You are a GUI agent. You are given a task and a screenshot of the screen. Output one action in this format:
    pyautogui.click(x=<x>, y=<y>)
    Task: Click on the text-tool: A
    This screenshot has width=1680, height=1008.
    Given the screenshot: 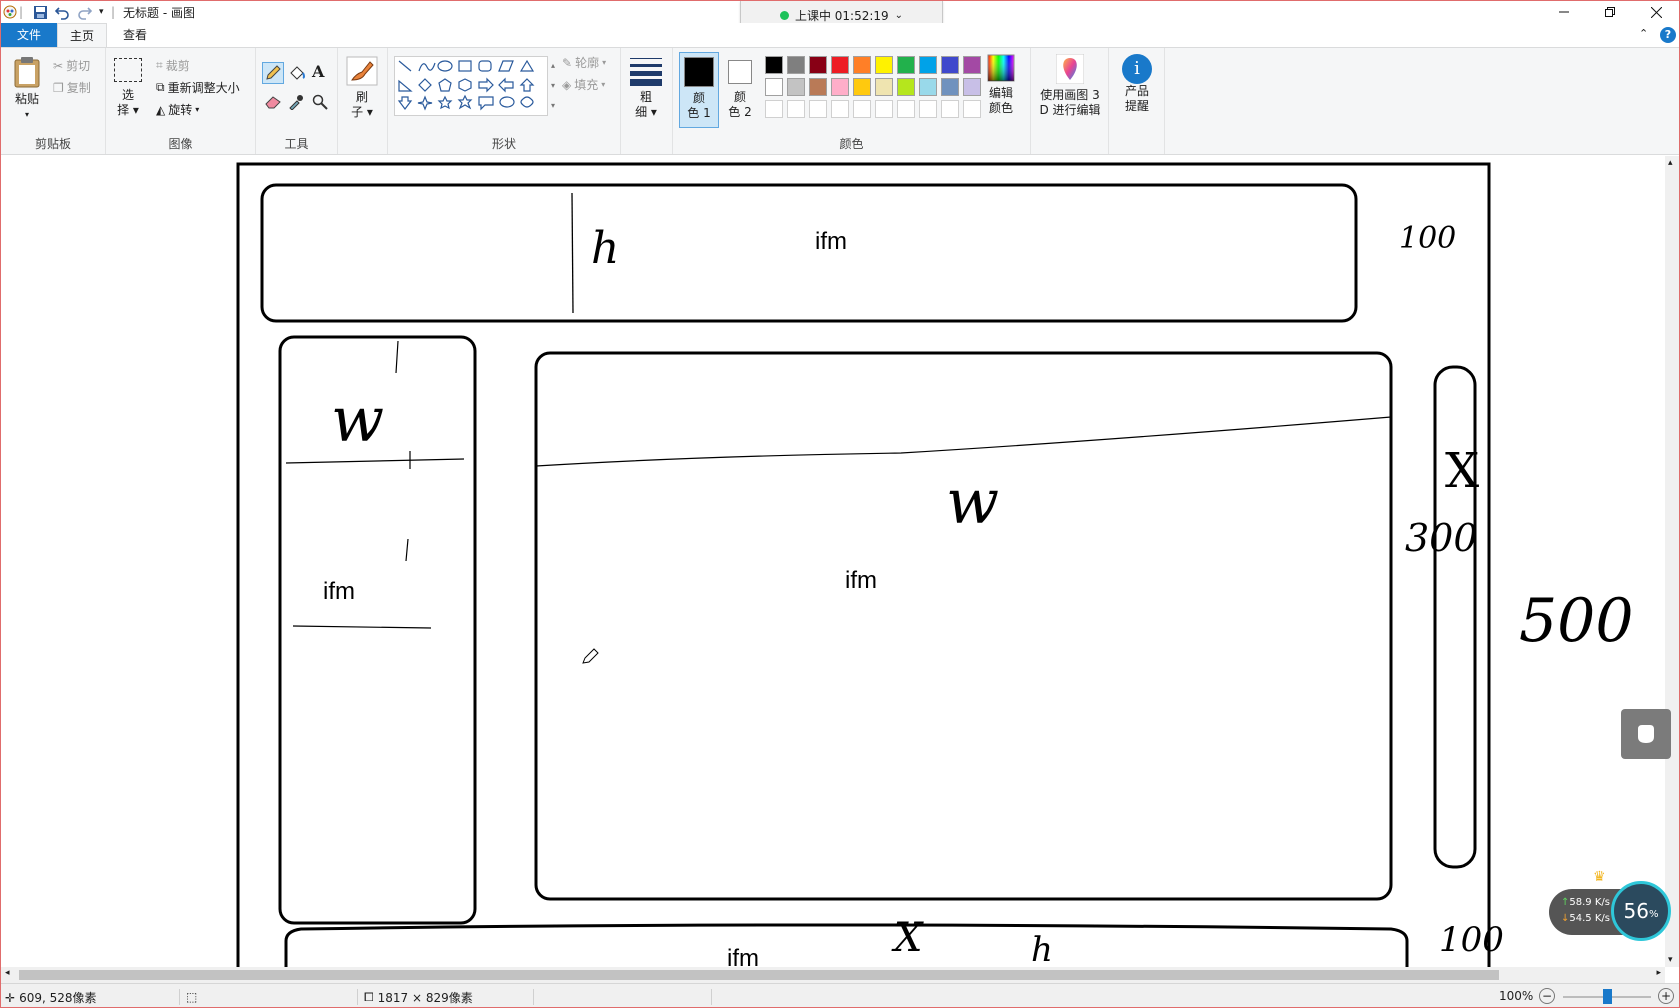 What is the action you would take?
    pyautogui.click(x=318, y=71)
    